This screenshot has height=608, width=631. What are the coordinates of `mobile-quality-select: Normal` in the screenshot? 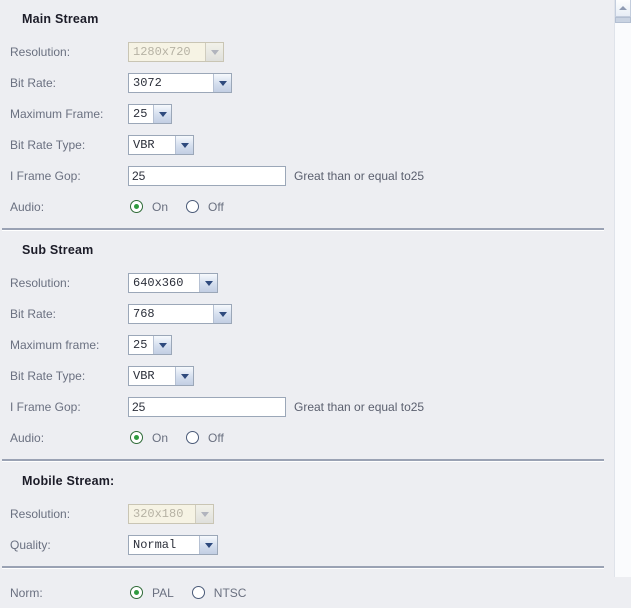 It's located at (173, 544).